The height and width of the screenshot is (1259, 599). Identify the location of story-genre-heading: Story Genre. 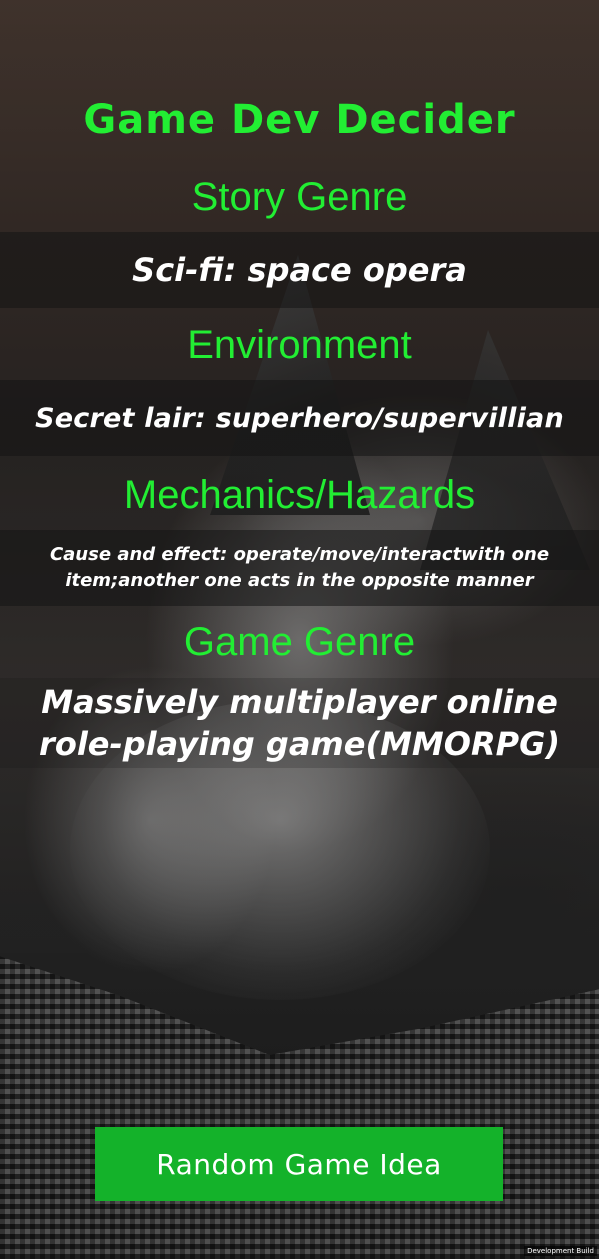
(299, 197).